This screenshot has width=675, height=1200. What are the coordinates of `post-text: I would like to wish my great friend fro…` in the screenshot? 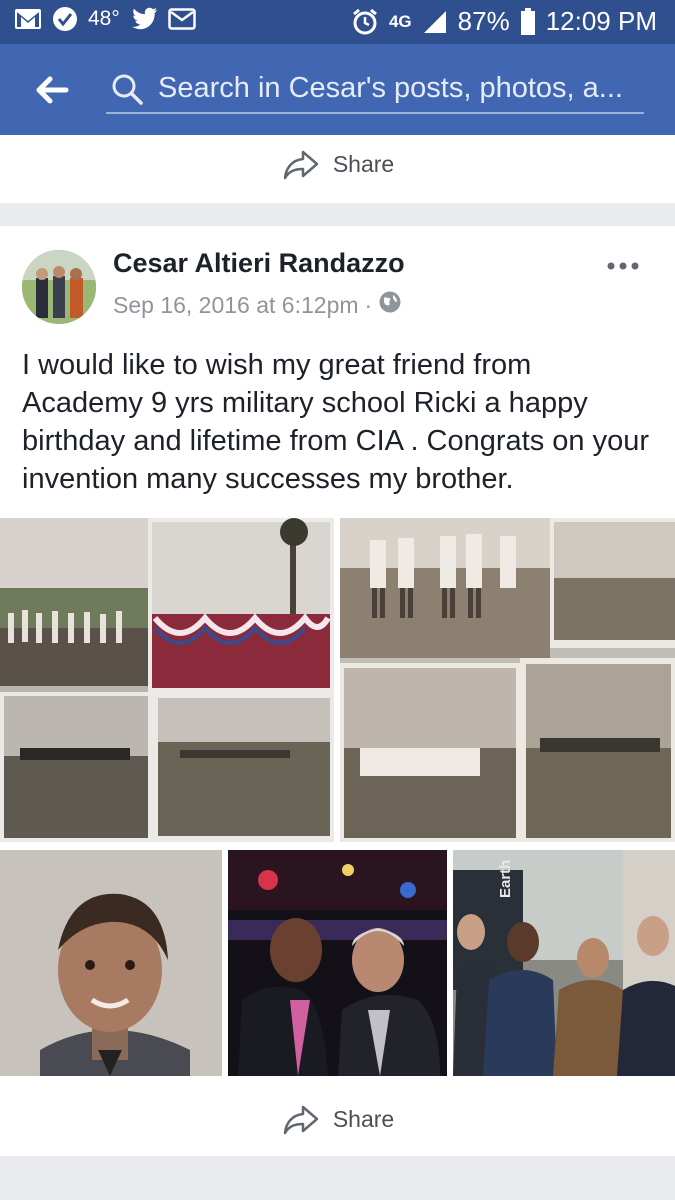 It's located at (336, 422).